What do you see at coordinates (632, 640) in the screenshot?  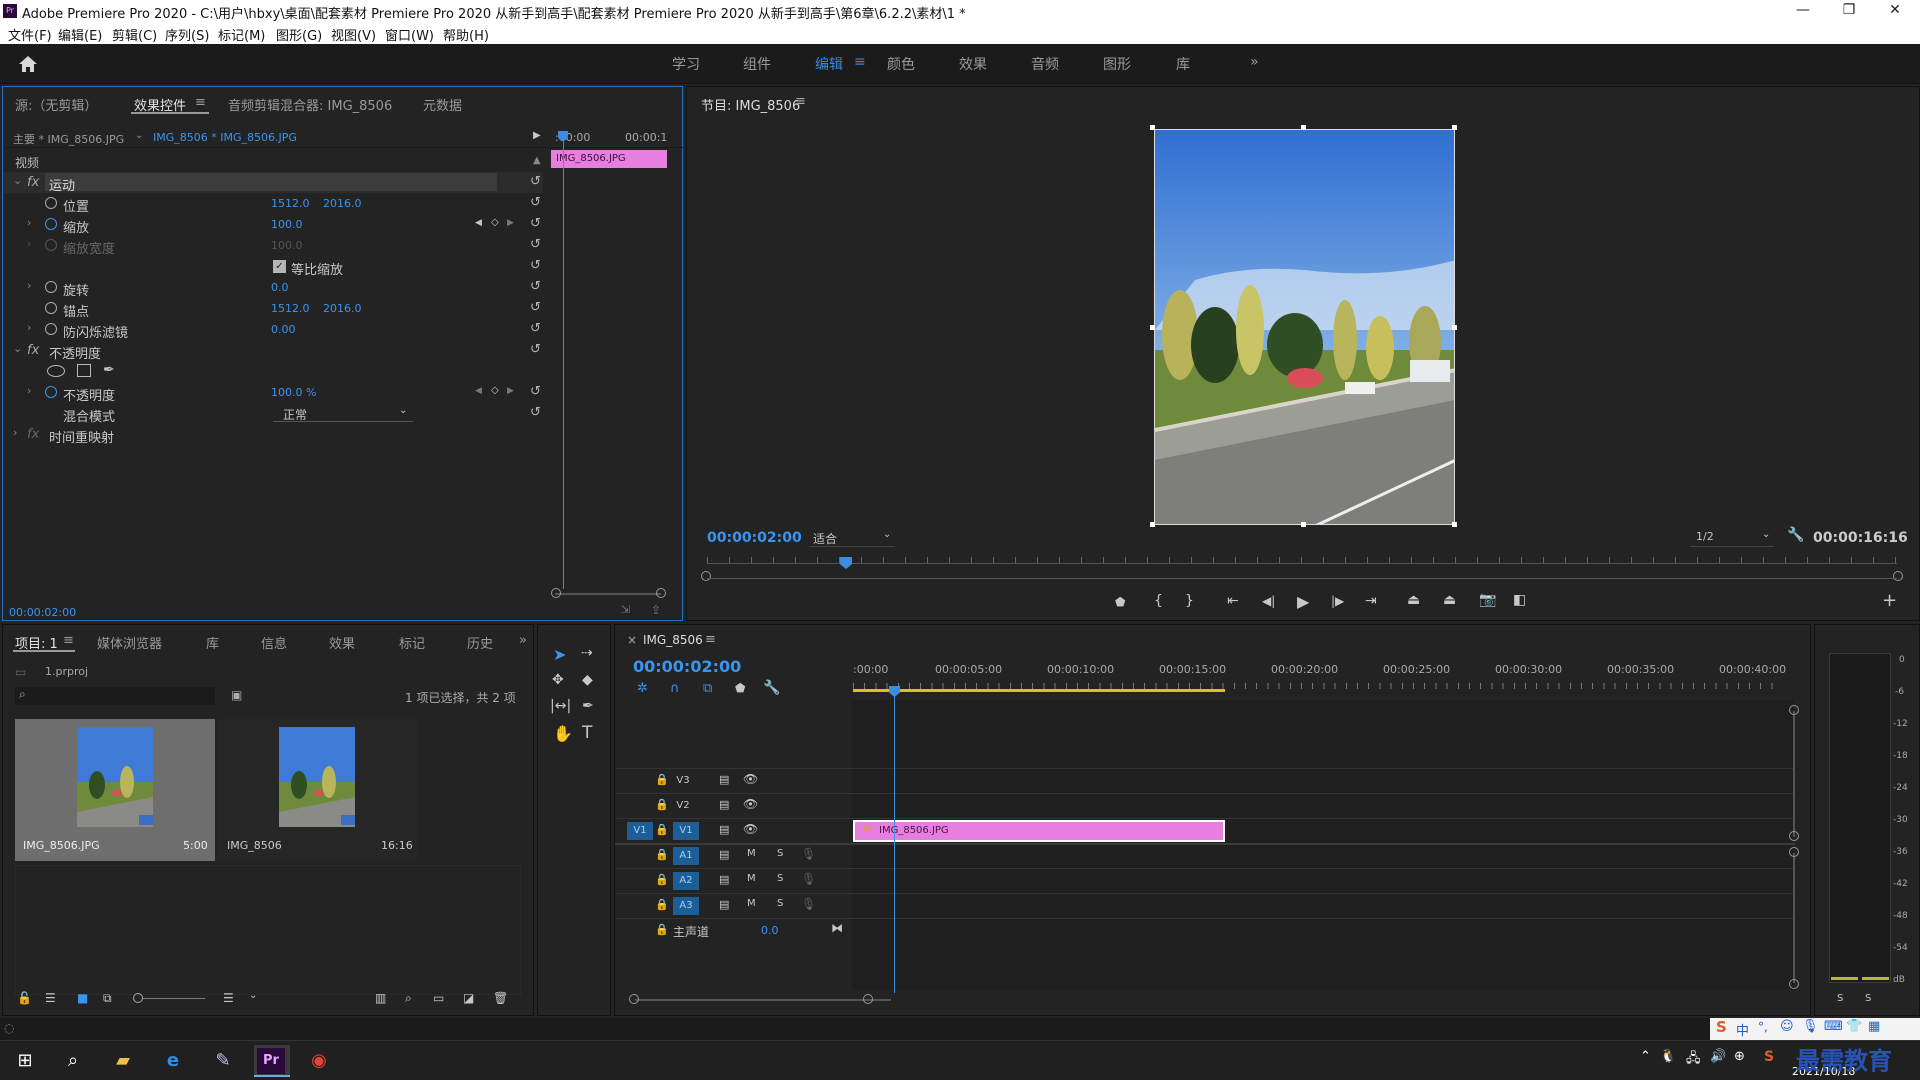 I see `close-sequence-icon: ×` at bounding box center [632, 640].